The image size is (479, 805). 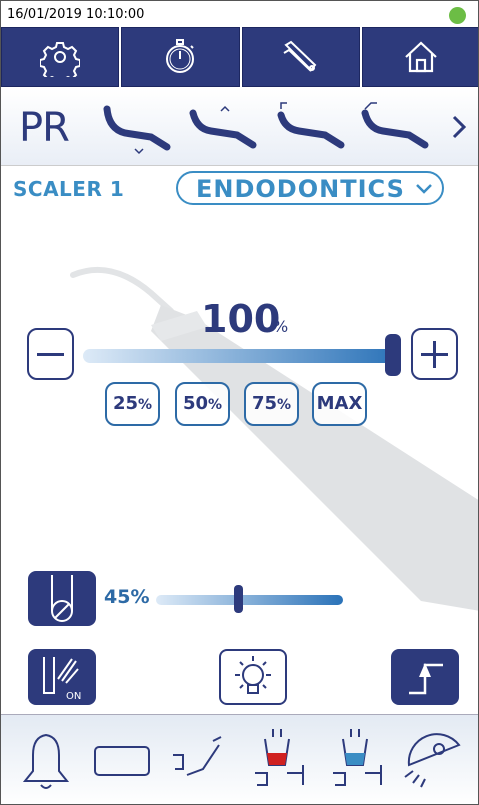 I want to click on tray-icon, so click(x=122, y=761).